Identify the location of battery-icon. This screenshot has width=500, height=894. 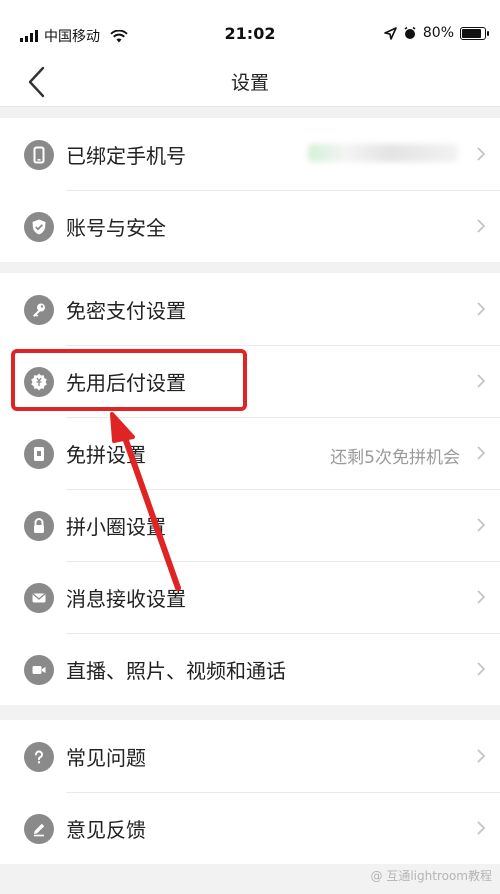
(474, 33).